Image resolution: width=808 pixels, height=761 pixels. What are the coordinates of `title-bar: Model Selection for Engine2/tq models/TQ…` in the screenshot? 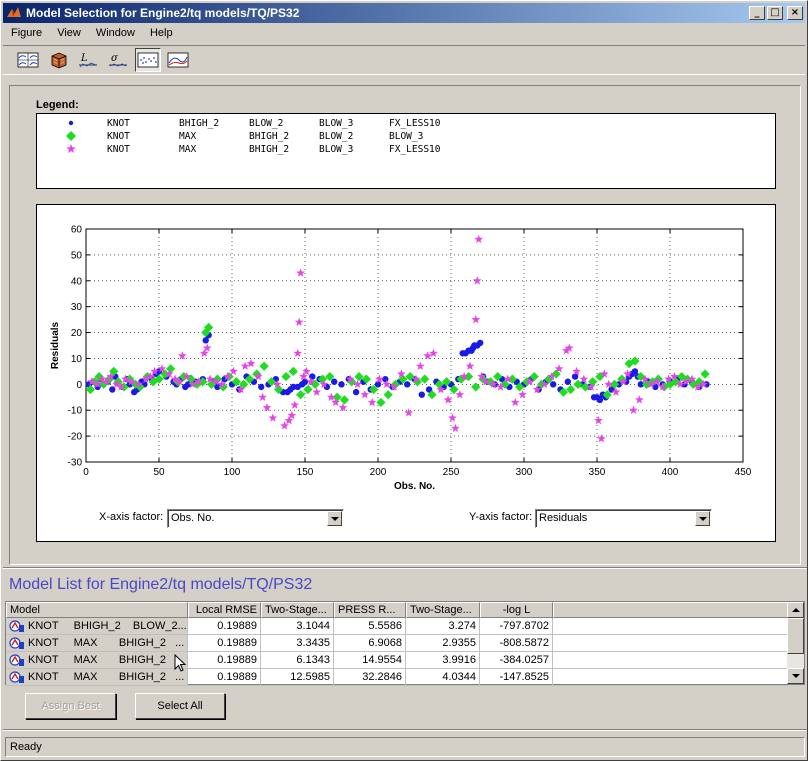 It's located at (404, 13).